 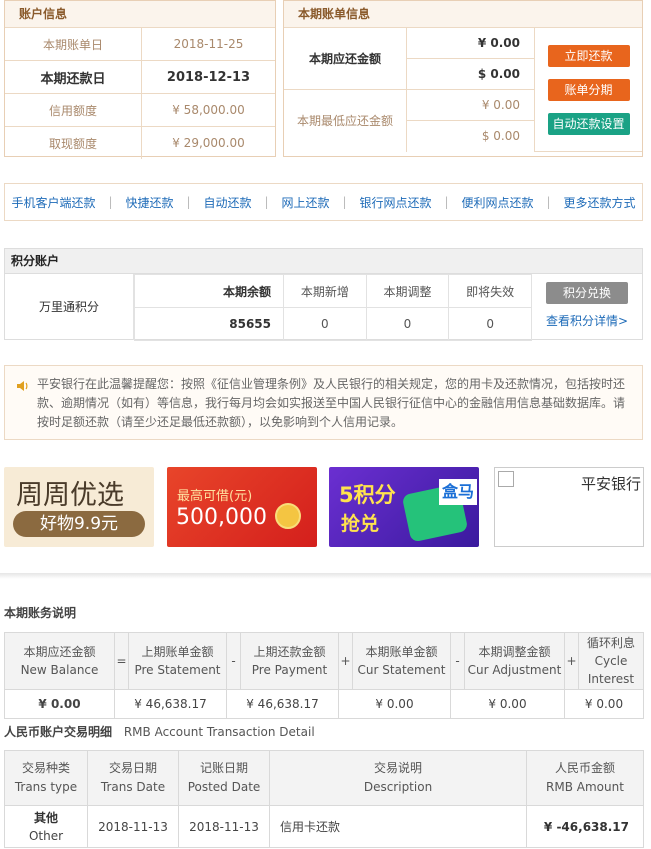 I want to click on transactions-title-en: RMB Account Transaction Detail, so click(x=219, y=732).